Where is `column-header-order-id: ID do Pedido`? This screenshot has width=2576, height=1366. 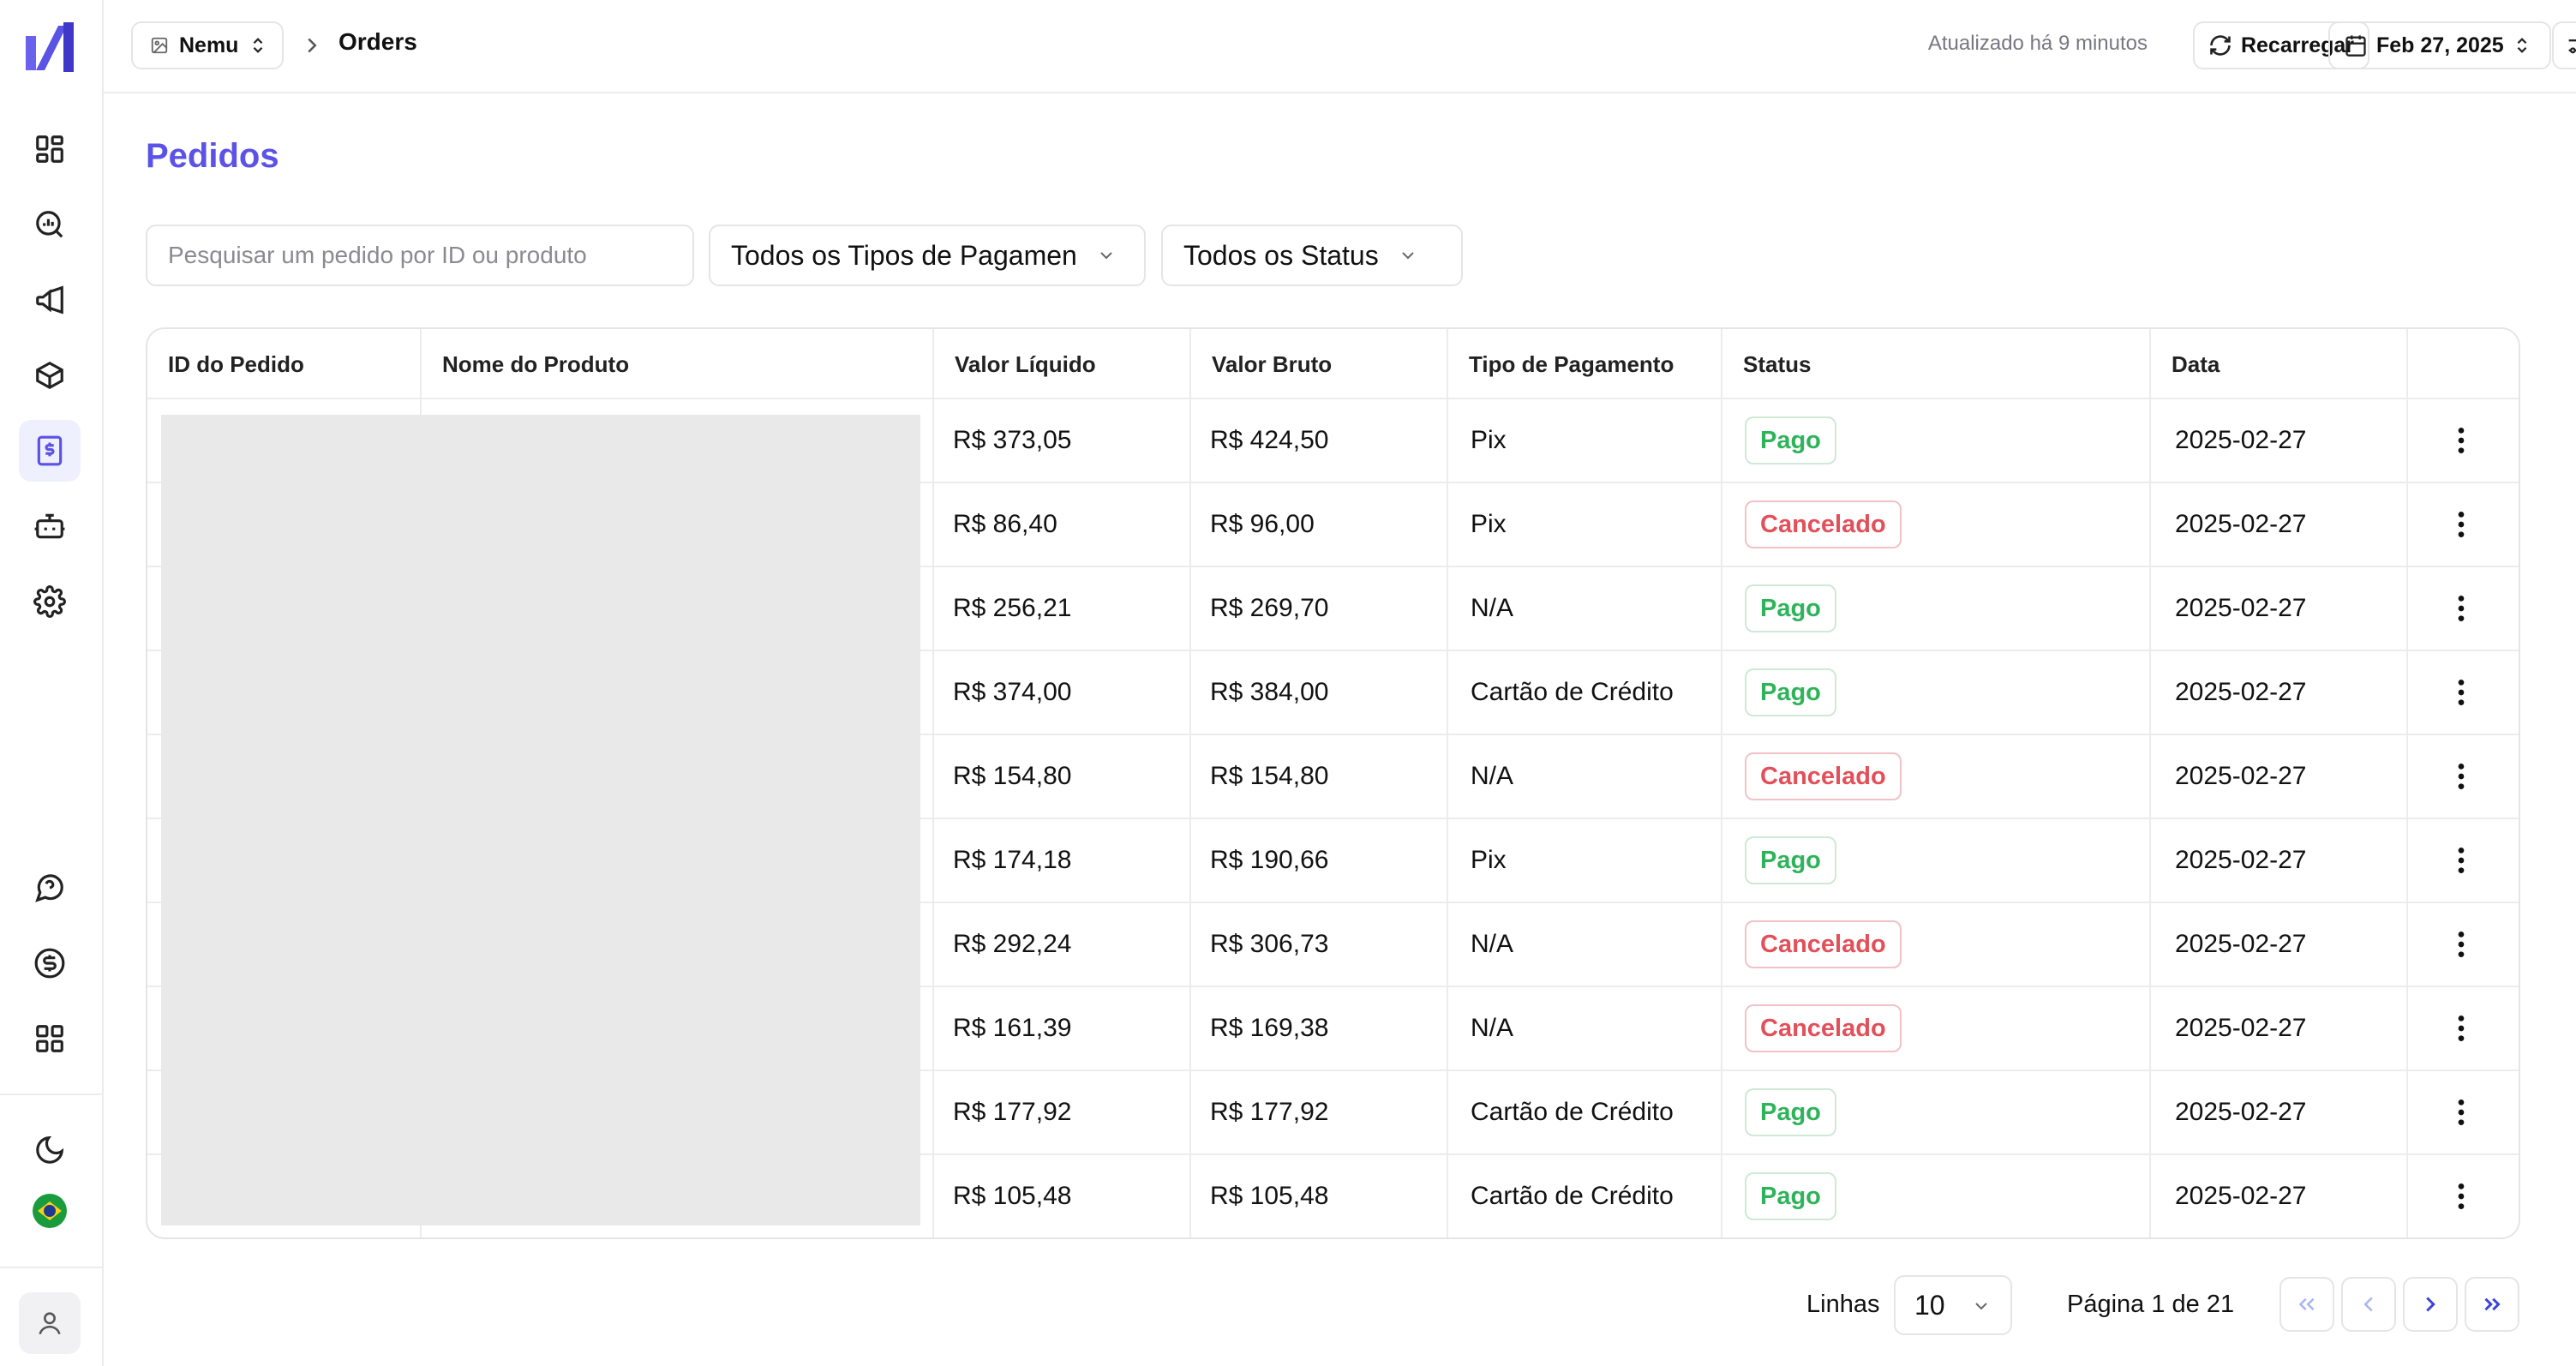
column-header-order-id: ID do Pedido is located at coordinates (284, 364).